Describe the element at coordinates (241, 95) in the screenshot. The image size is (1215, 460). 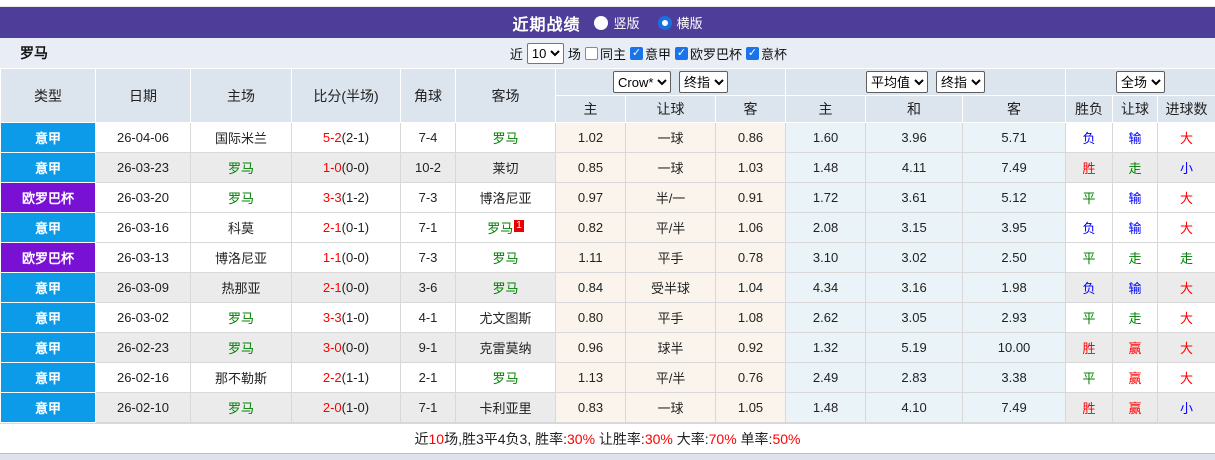
I see `col-header-home: 主场` at that location.